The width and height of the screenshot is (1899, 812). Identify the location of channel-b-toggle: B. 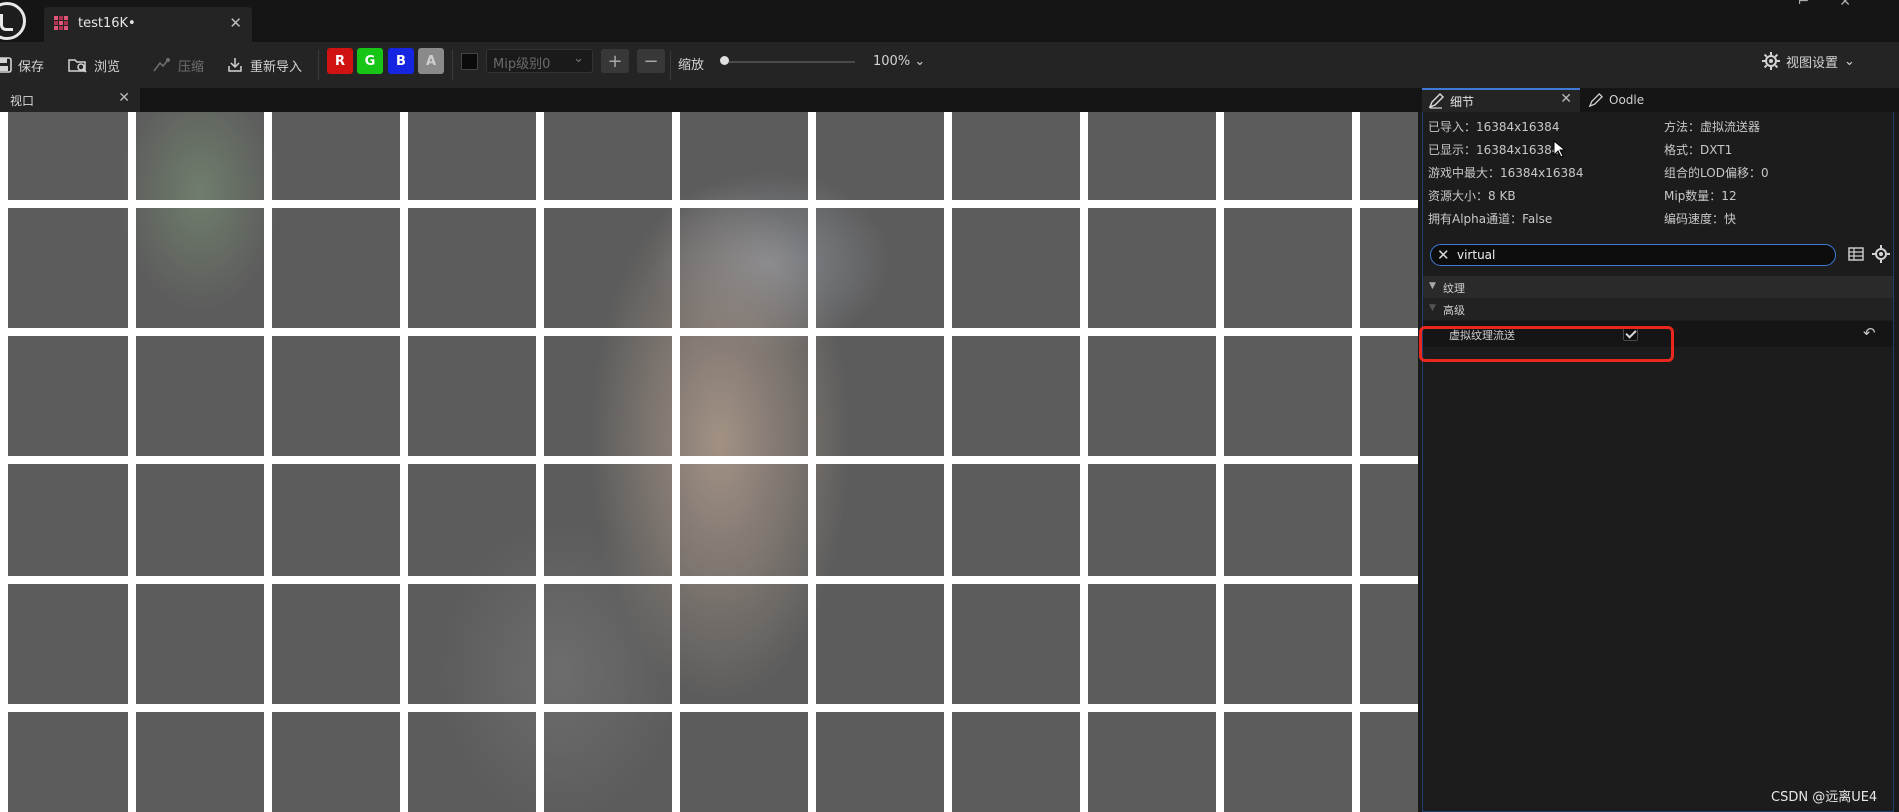
(401, 61).